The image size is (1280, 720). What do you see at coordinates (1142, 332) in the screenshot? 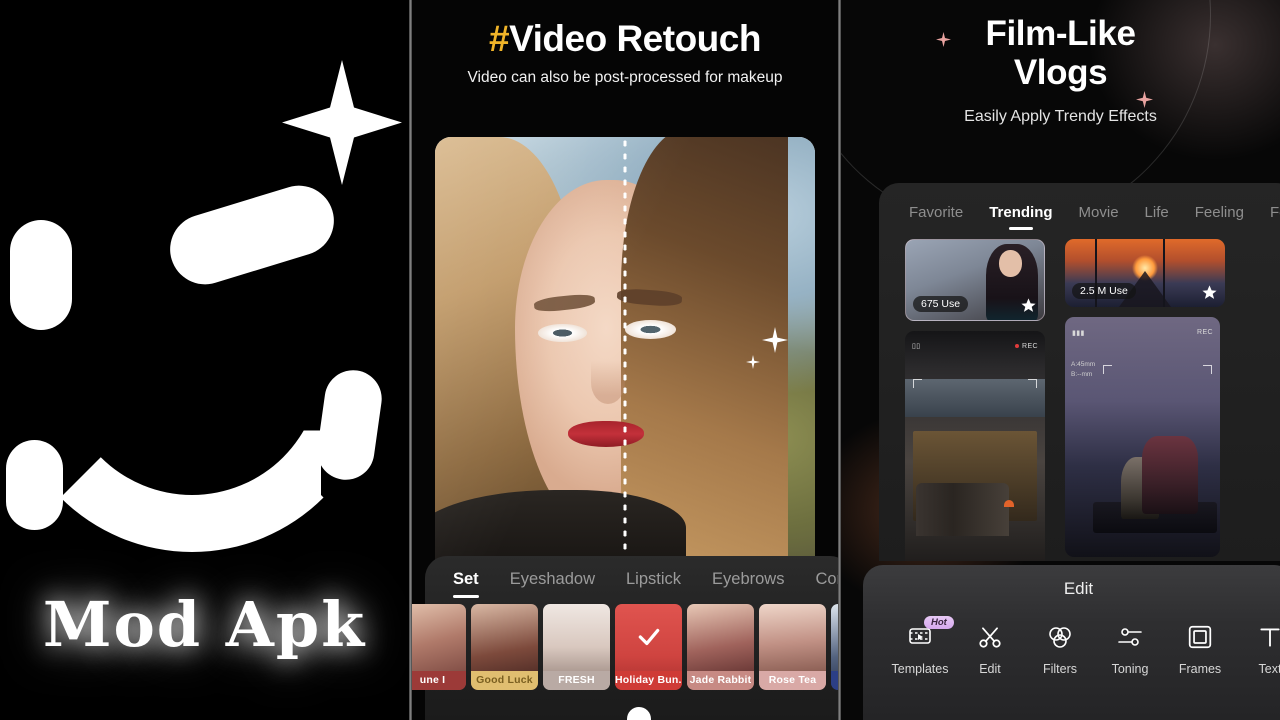
I see `rec-overlay: ▮▮▮ REC` at bounding box center [1142, 332].